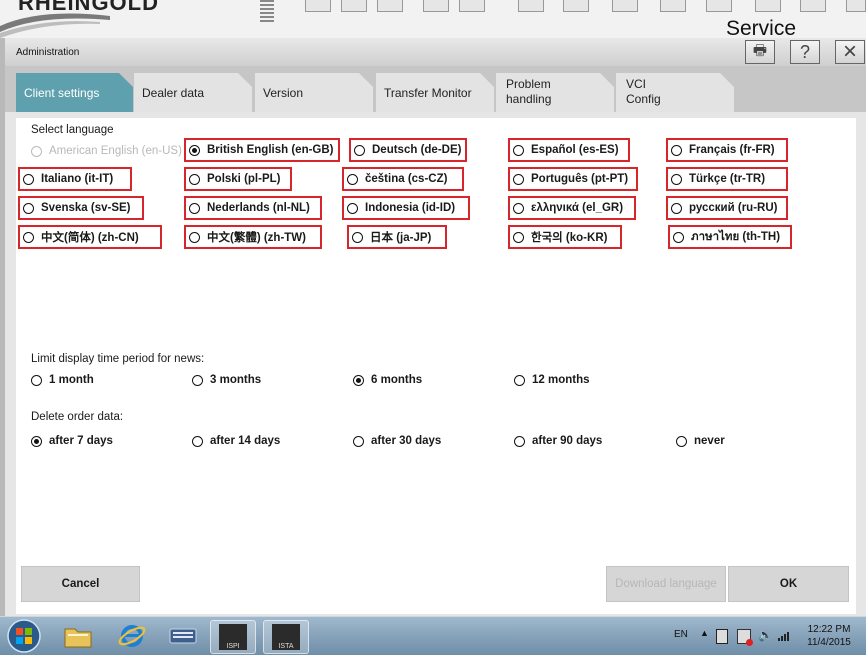 This screenshot has height=655, width=866. I want to click on ispi-taskbar-button: ISPI, so click(233, 637).